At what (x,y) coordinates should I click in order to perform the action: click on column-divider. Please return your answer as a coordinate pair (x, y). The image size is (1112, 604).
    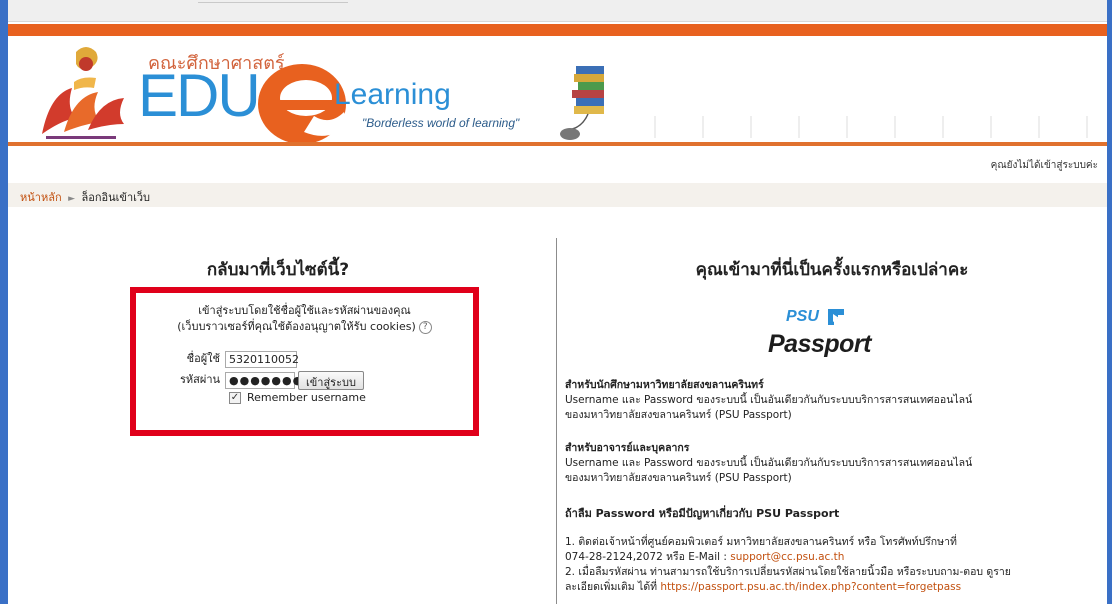
    Looking at the image, I should click on (556, 421).